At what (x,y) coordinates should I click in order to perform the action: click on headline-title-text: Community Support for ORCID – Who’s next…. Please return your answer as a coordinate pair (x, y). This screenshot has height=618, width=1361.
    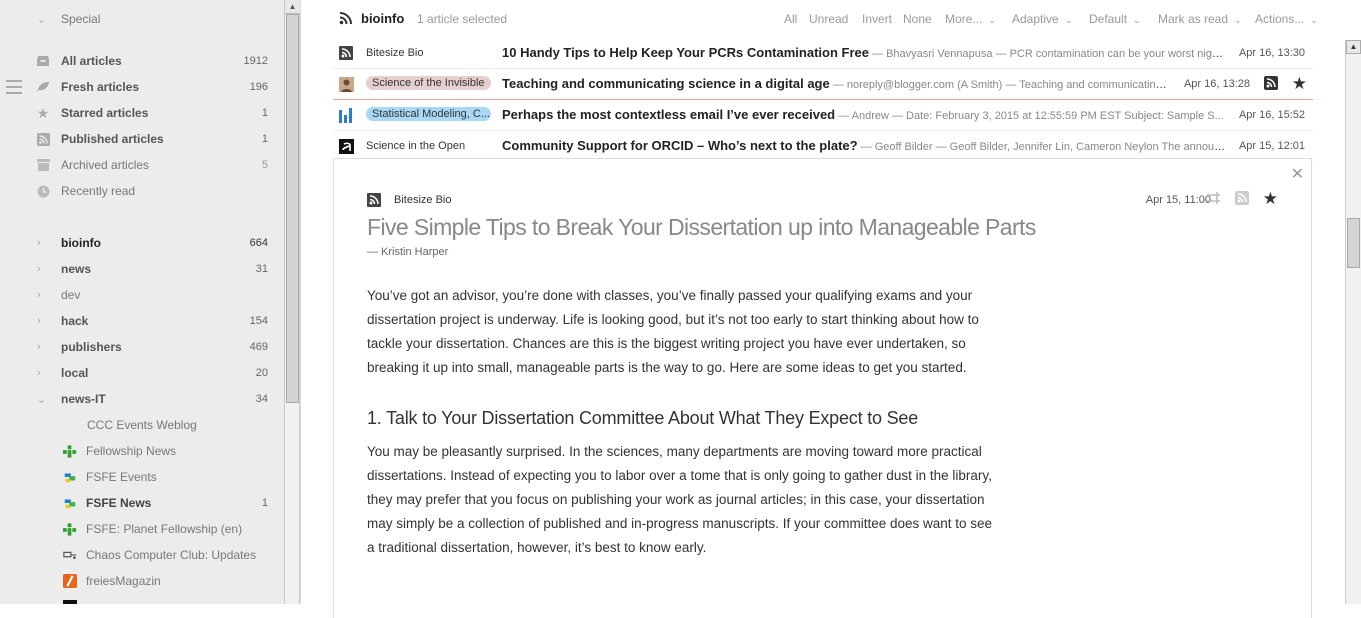
    Looking at the image, I should click on (680, 145).